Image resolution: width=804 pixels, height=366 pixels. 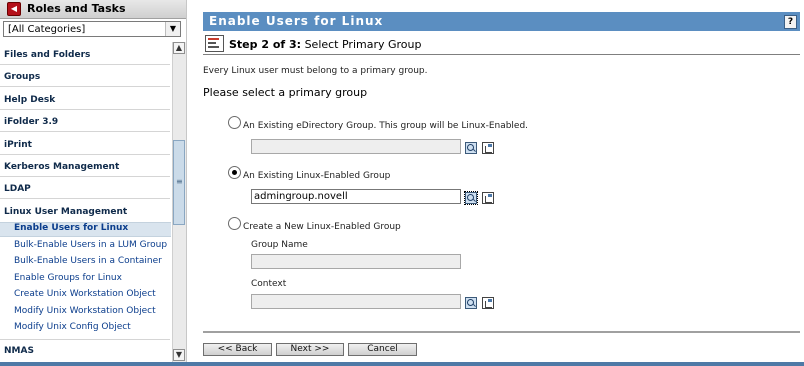 What do you see at coordinates (285, 92) in the screenshot?
I see `prompt-text: Please select a primary group` at bounding box center [285, 92].